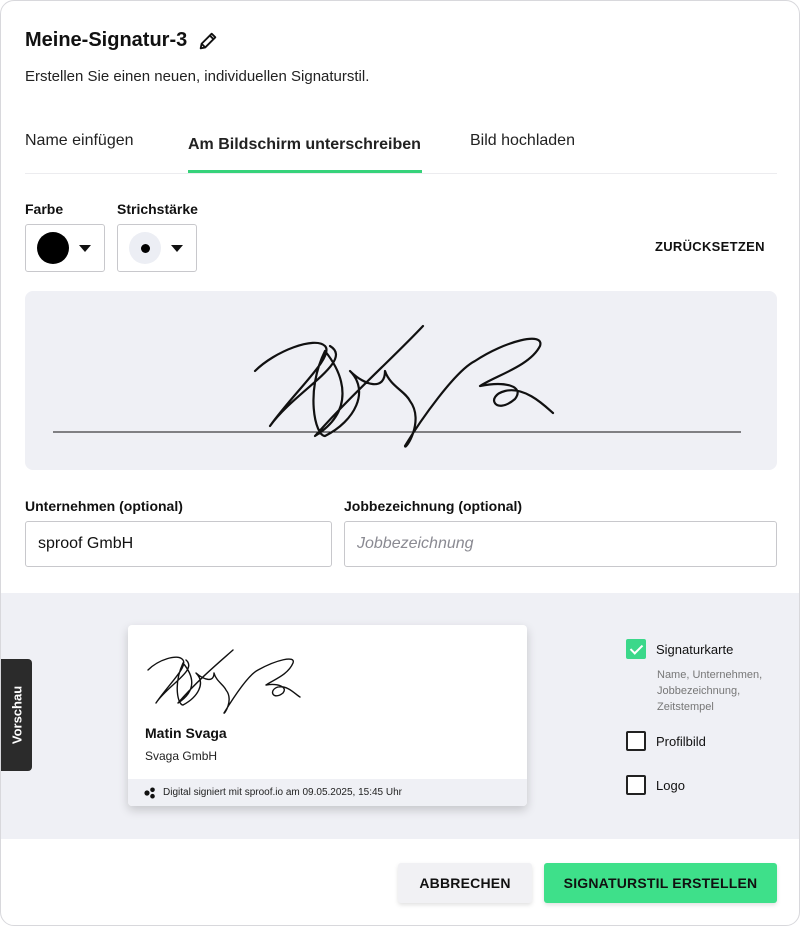 The width and height of the screenshot is (800, 926). What do you see at coordinates (681, 741) in the screenshot?
I see `option-profile-image-label: Profilbild` at bounding box center [681, 741].